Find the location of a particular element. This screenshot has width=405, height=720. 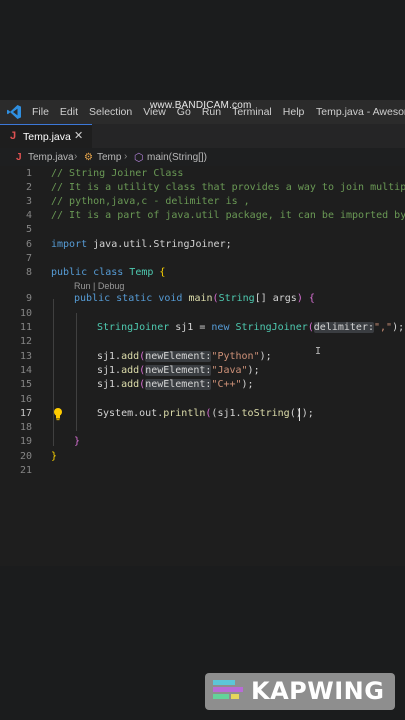

line-number: 6 is located at coordinates (28, 244).